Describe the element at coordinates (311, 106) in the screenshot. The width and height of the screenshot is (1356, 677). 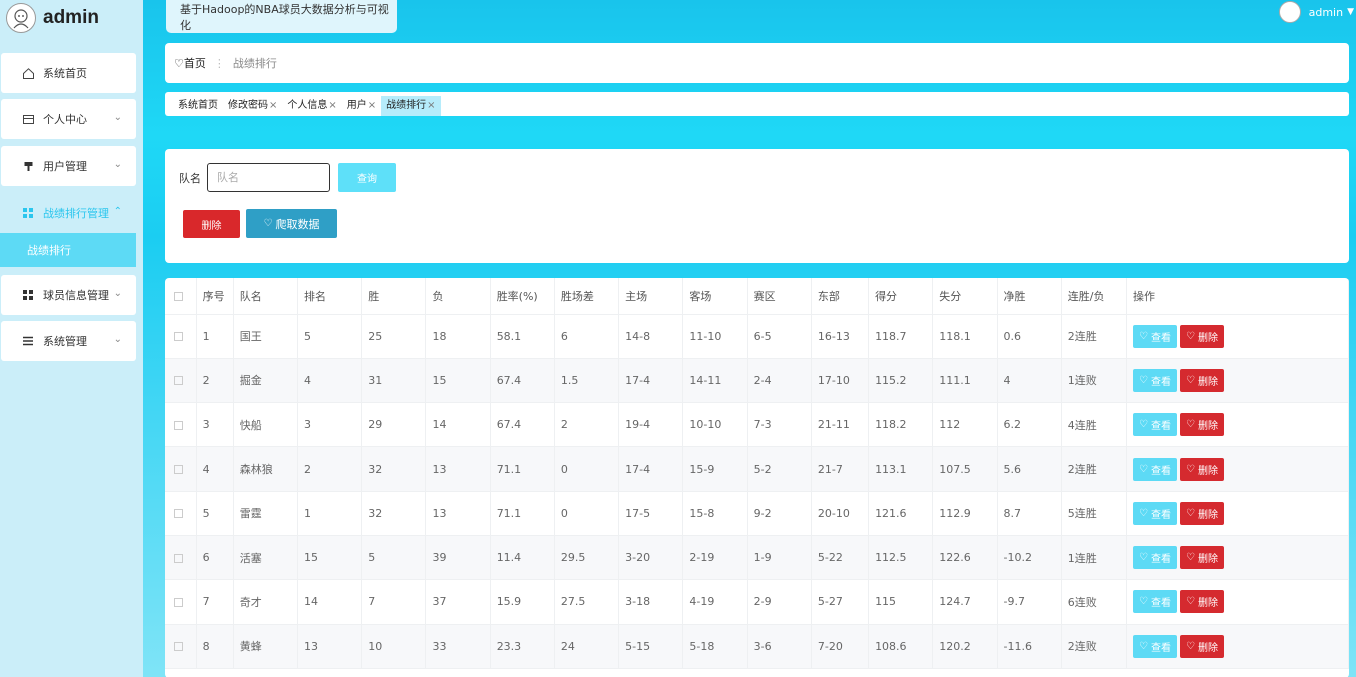
I see `tab-personal-info: 个人信息×` at that location.